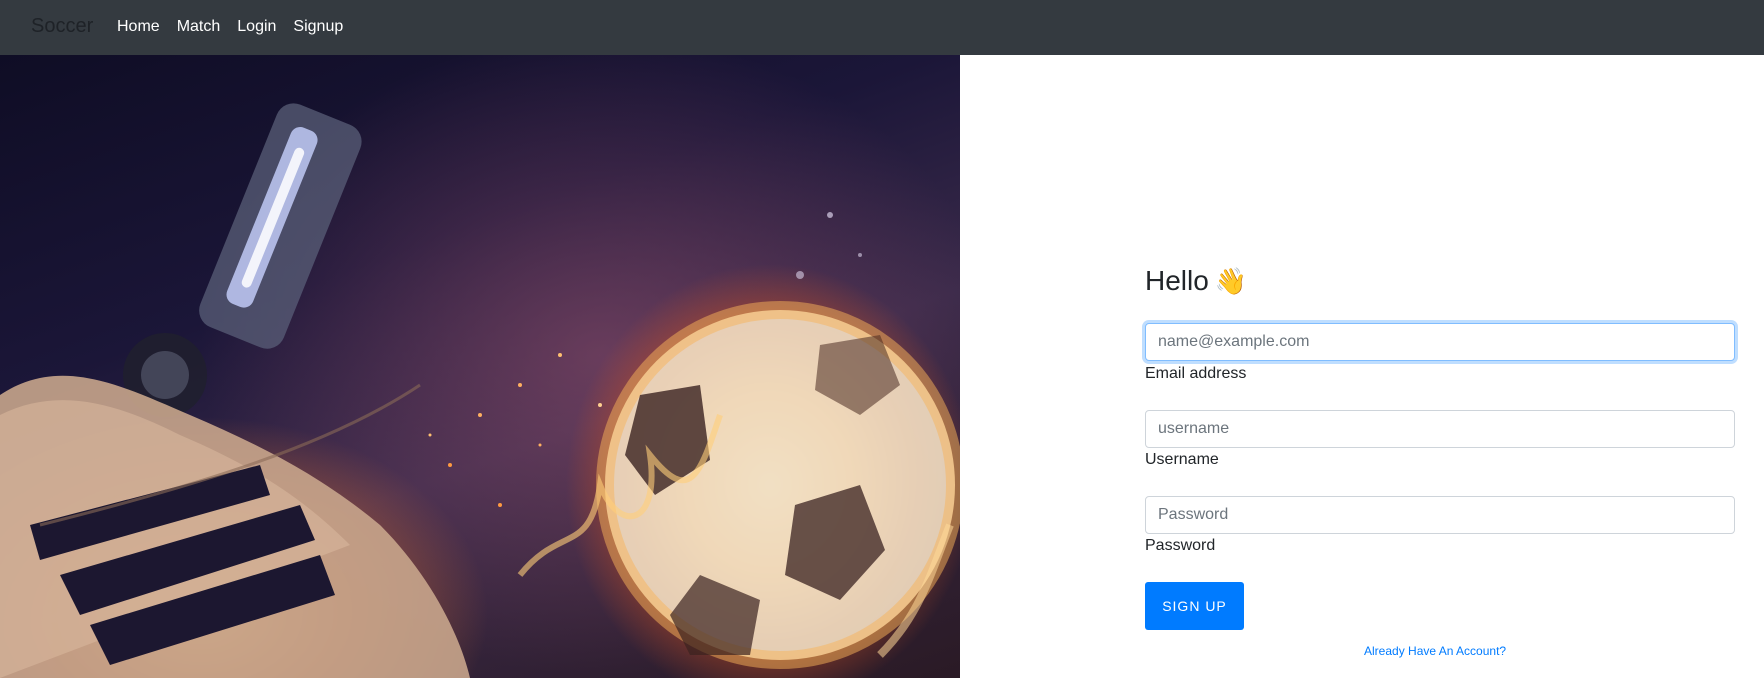 This screenshot has width=1764, height=678. Describe the element at coordinates (62, 26) in the screenshot. I see `navbar-brand: Soccer` at that location.